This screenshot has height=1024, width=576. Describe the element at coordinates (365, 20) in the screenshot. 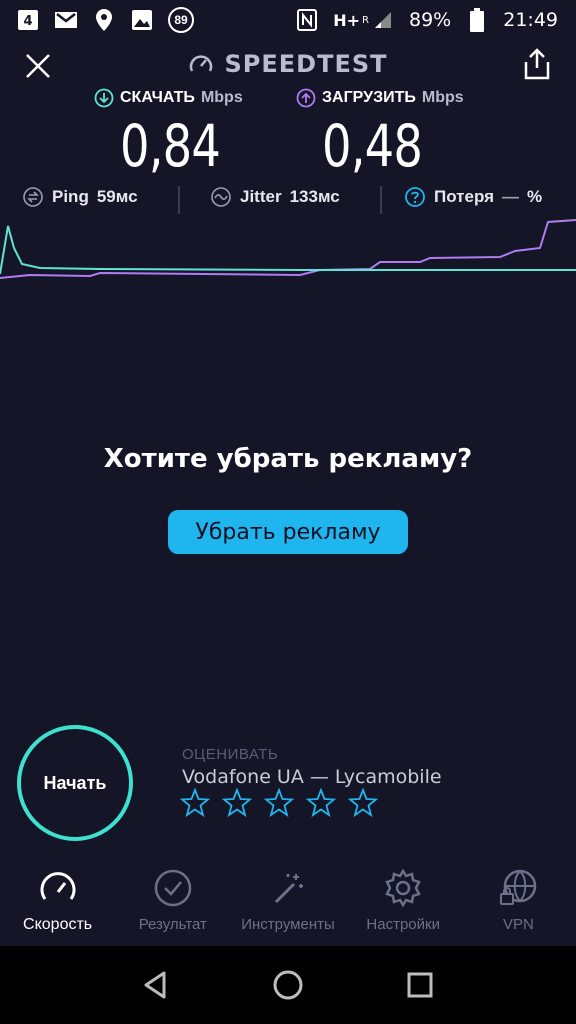

I see `roaming-indicator: R` at that location.